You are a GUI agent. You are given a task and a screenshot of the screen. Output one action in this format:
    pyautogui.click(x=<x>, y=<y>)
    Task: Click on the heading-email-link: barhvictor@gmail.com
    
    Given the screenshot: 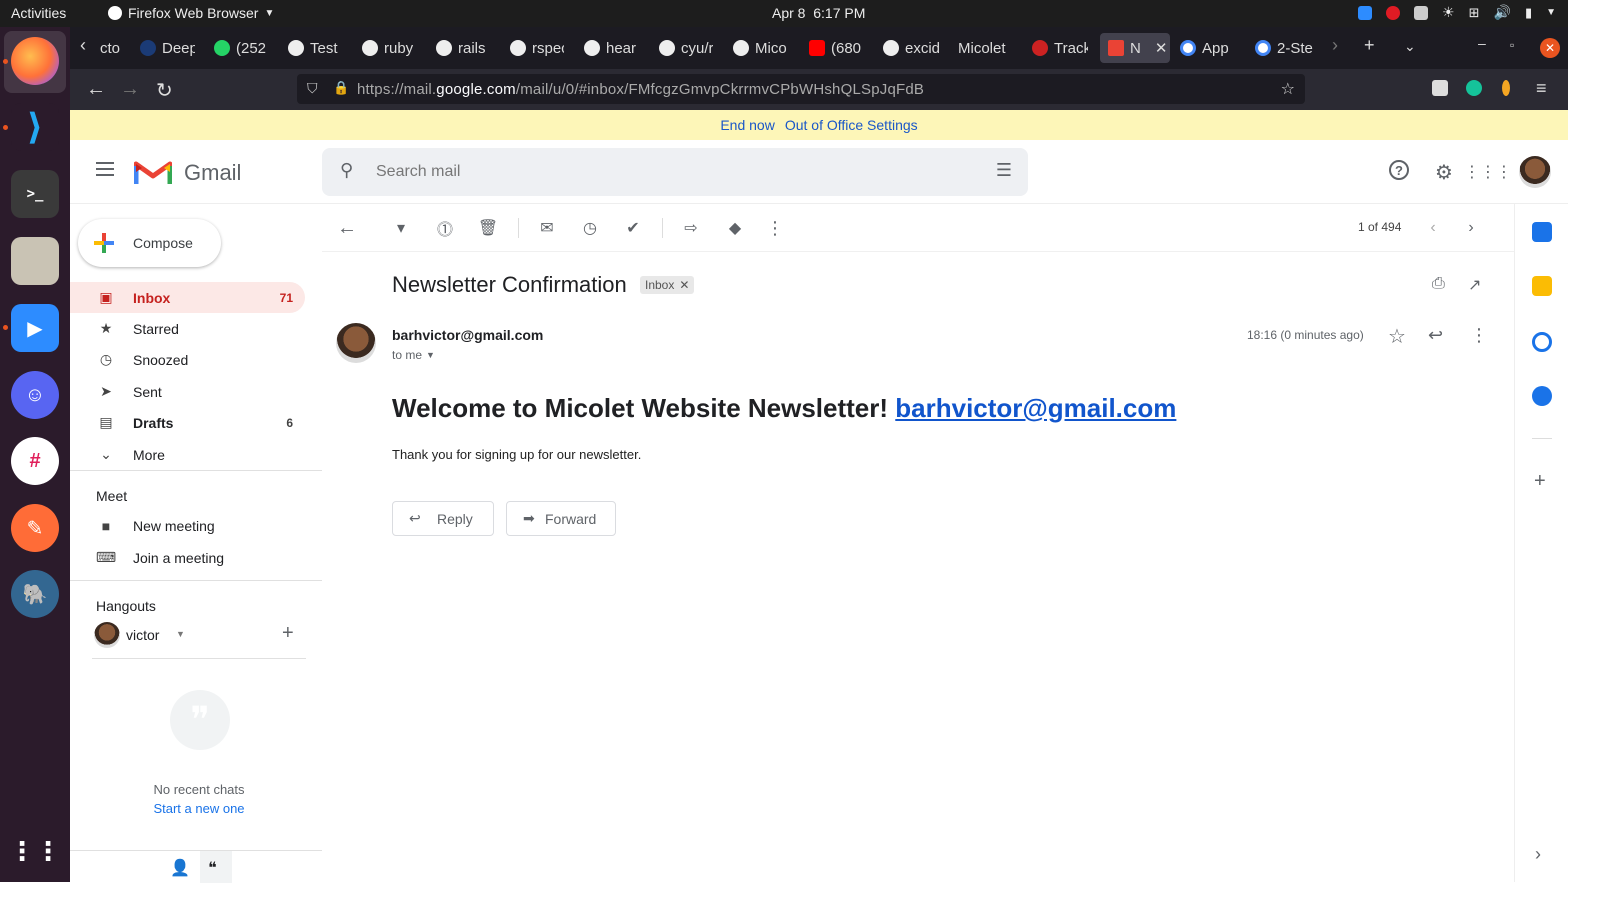 What is the action you would take?
    pyautogui.click(x=1035, y=408)
    